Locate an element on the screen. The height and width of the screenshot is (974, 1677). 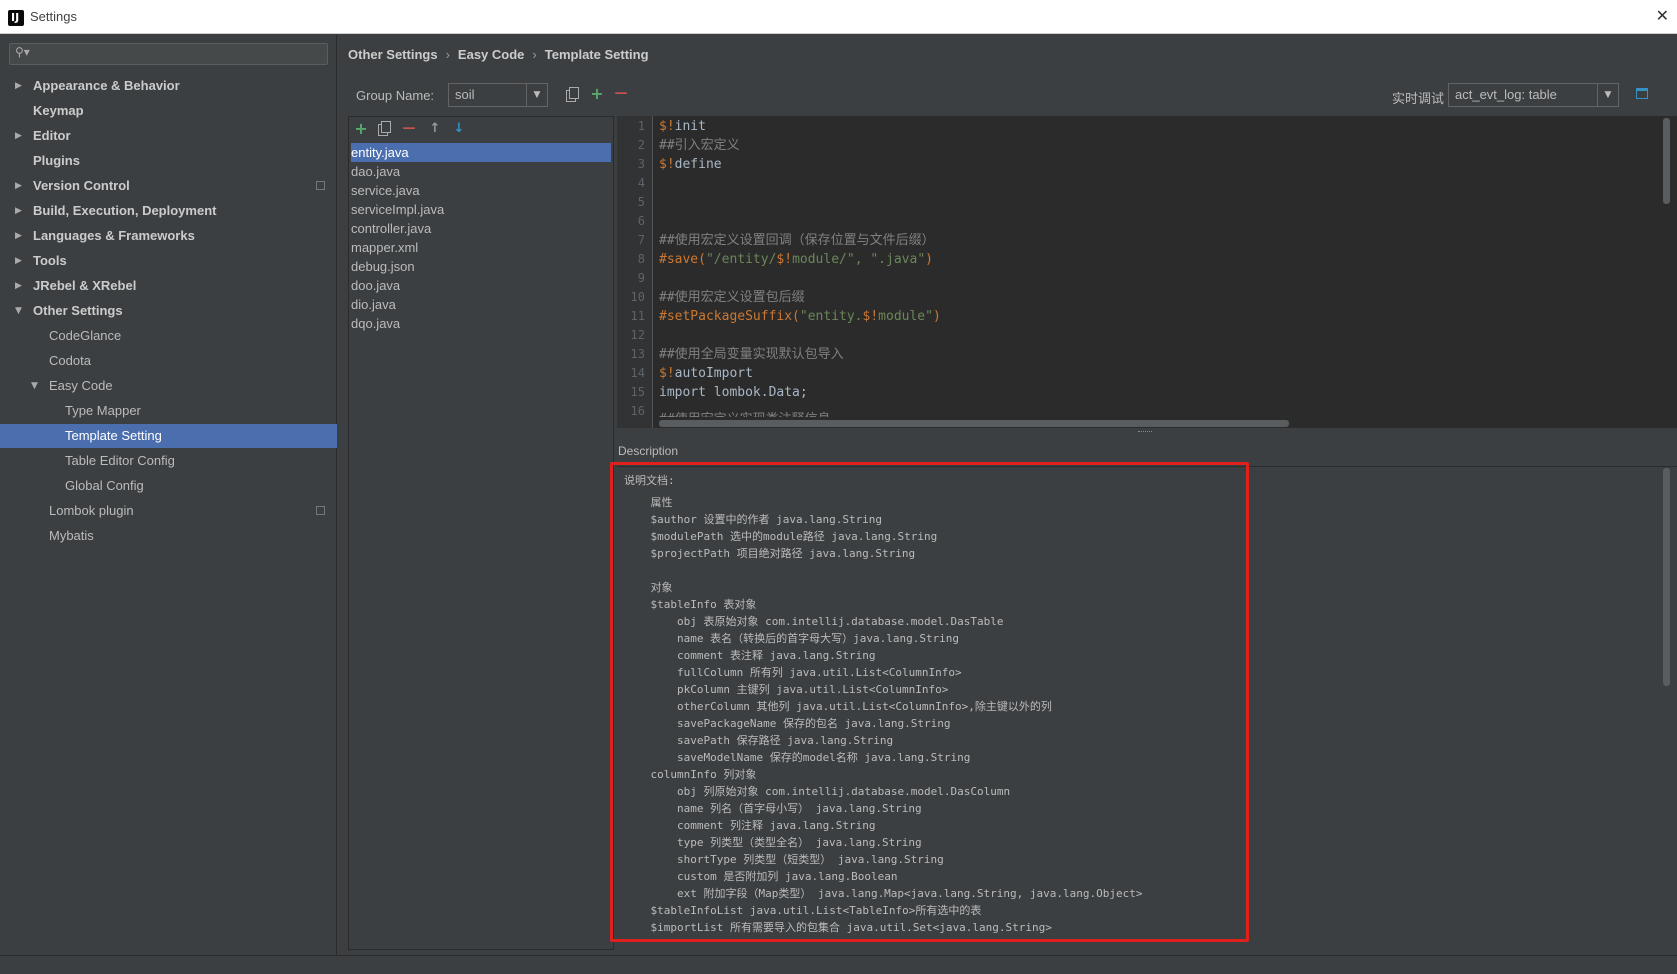
preview-button is located at coordinates (1642, 94).